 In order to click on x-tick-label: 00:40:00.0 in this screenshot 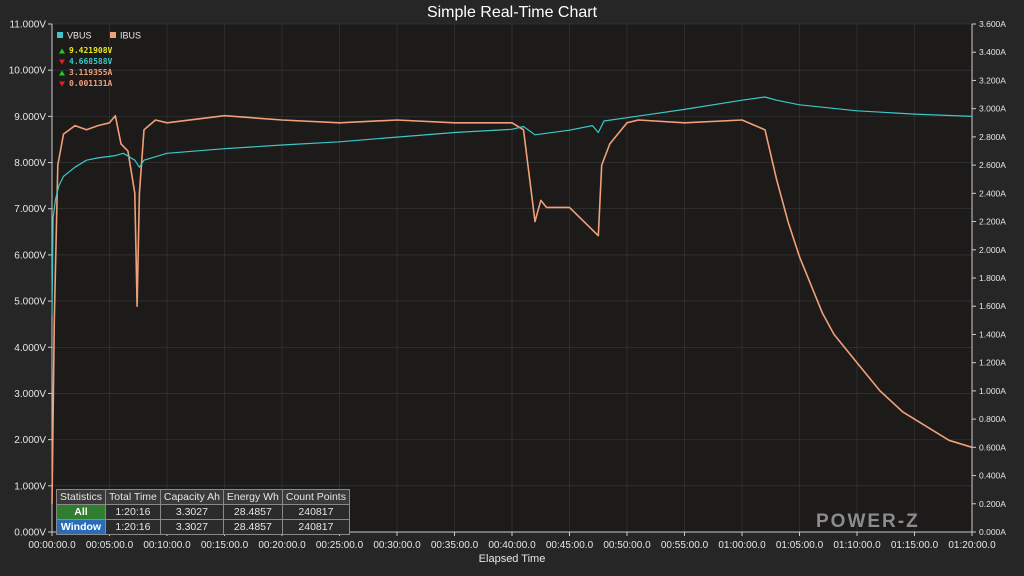, I will do `click(512, 545)`.